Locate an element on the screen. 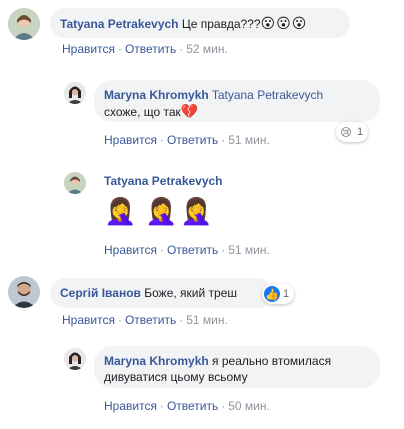 This screenshot has width=404, height=429. reaction-summary: 😢 1 is located at coordinates (352, 132).